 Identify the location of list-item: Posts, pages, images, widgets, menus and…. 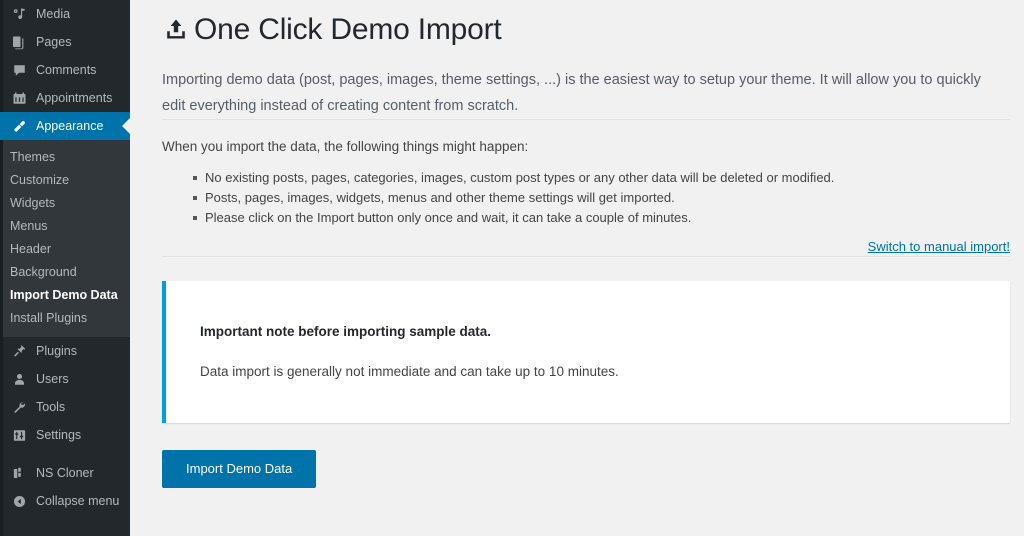
(600, 198).